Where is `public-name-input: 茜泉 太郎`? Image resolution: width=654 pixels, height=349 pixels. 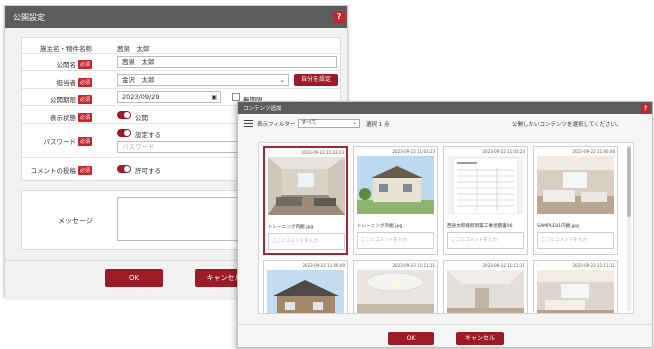 public-name-input: 茜泉 太郎 is located at coordinates (227, 62).